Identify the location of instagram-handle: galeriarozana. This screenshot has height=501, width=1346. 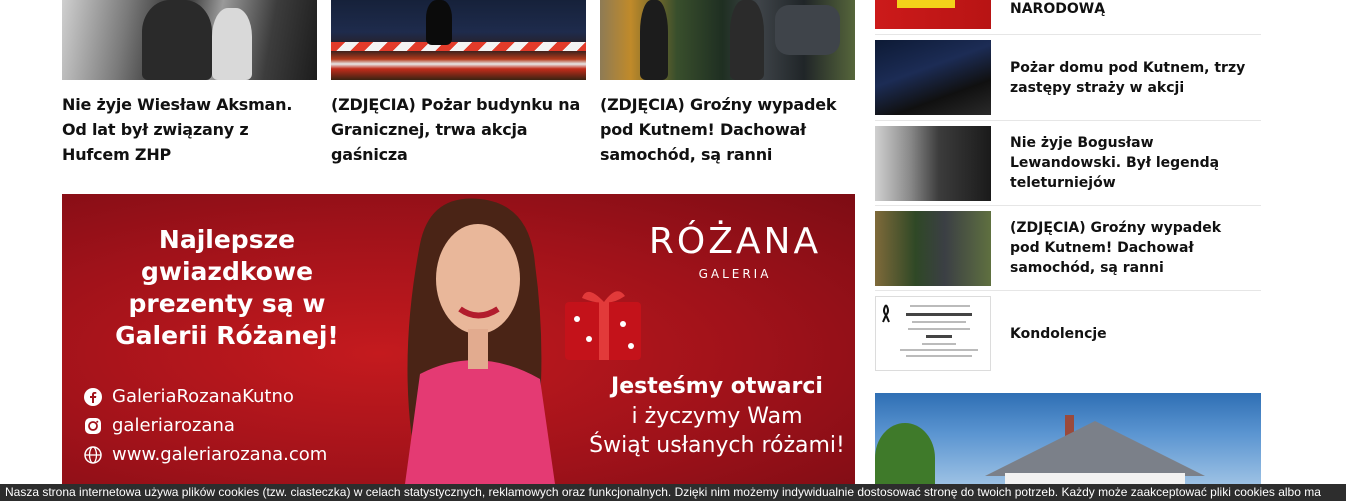
(173, 425).